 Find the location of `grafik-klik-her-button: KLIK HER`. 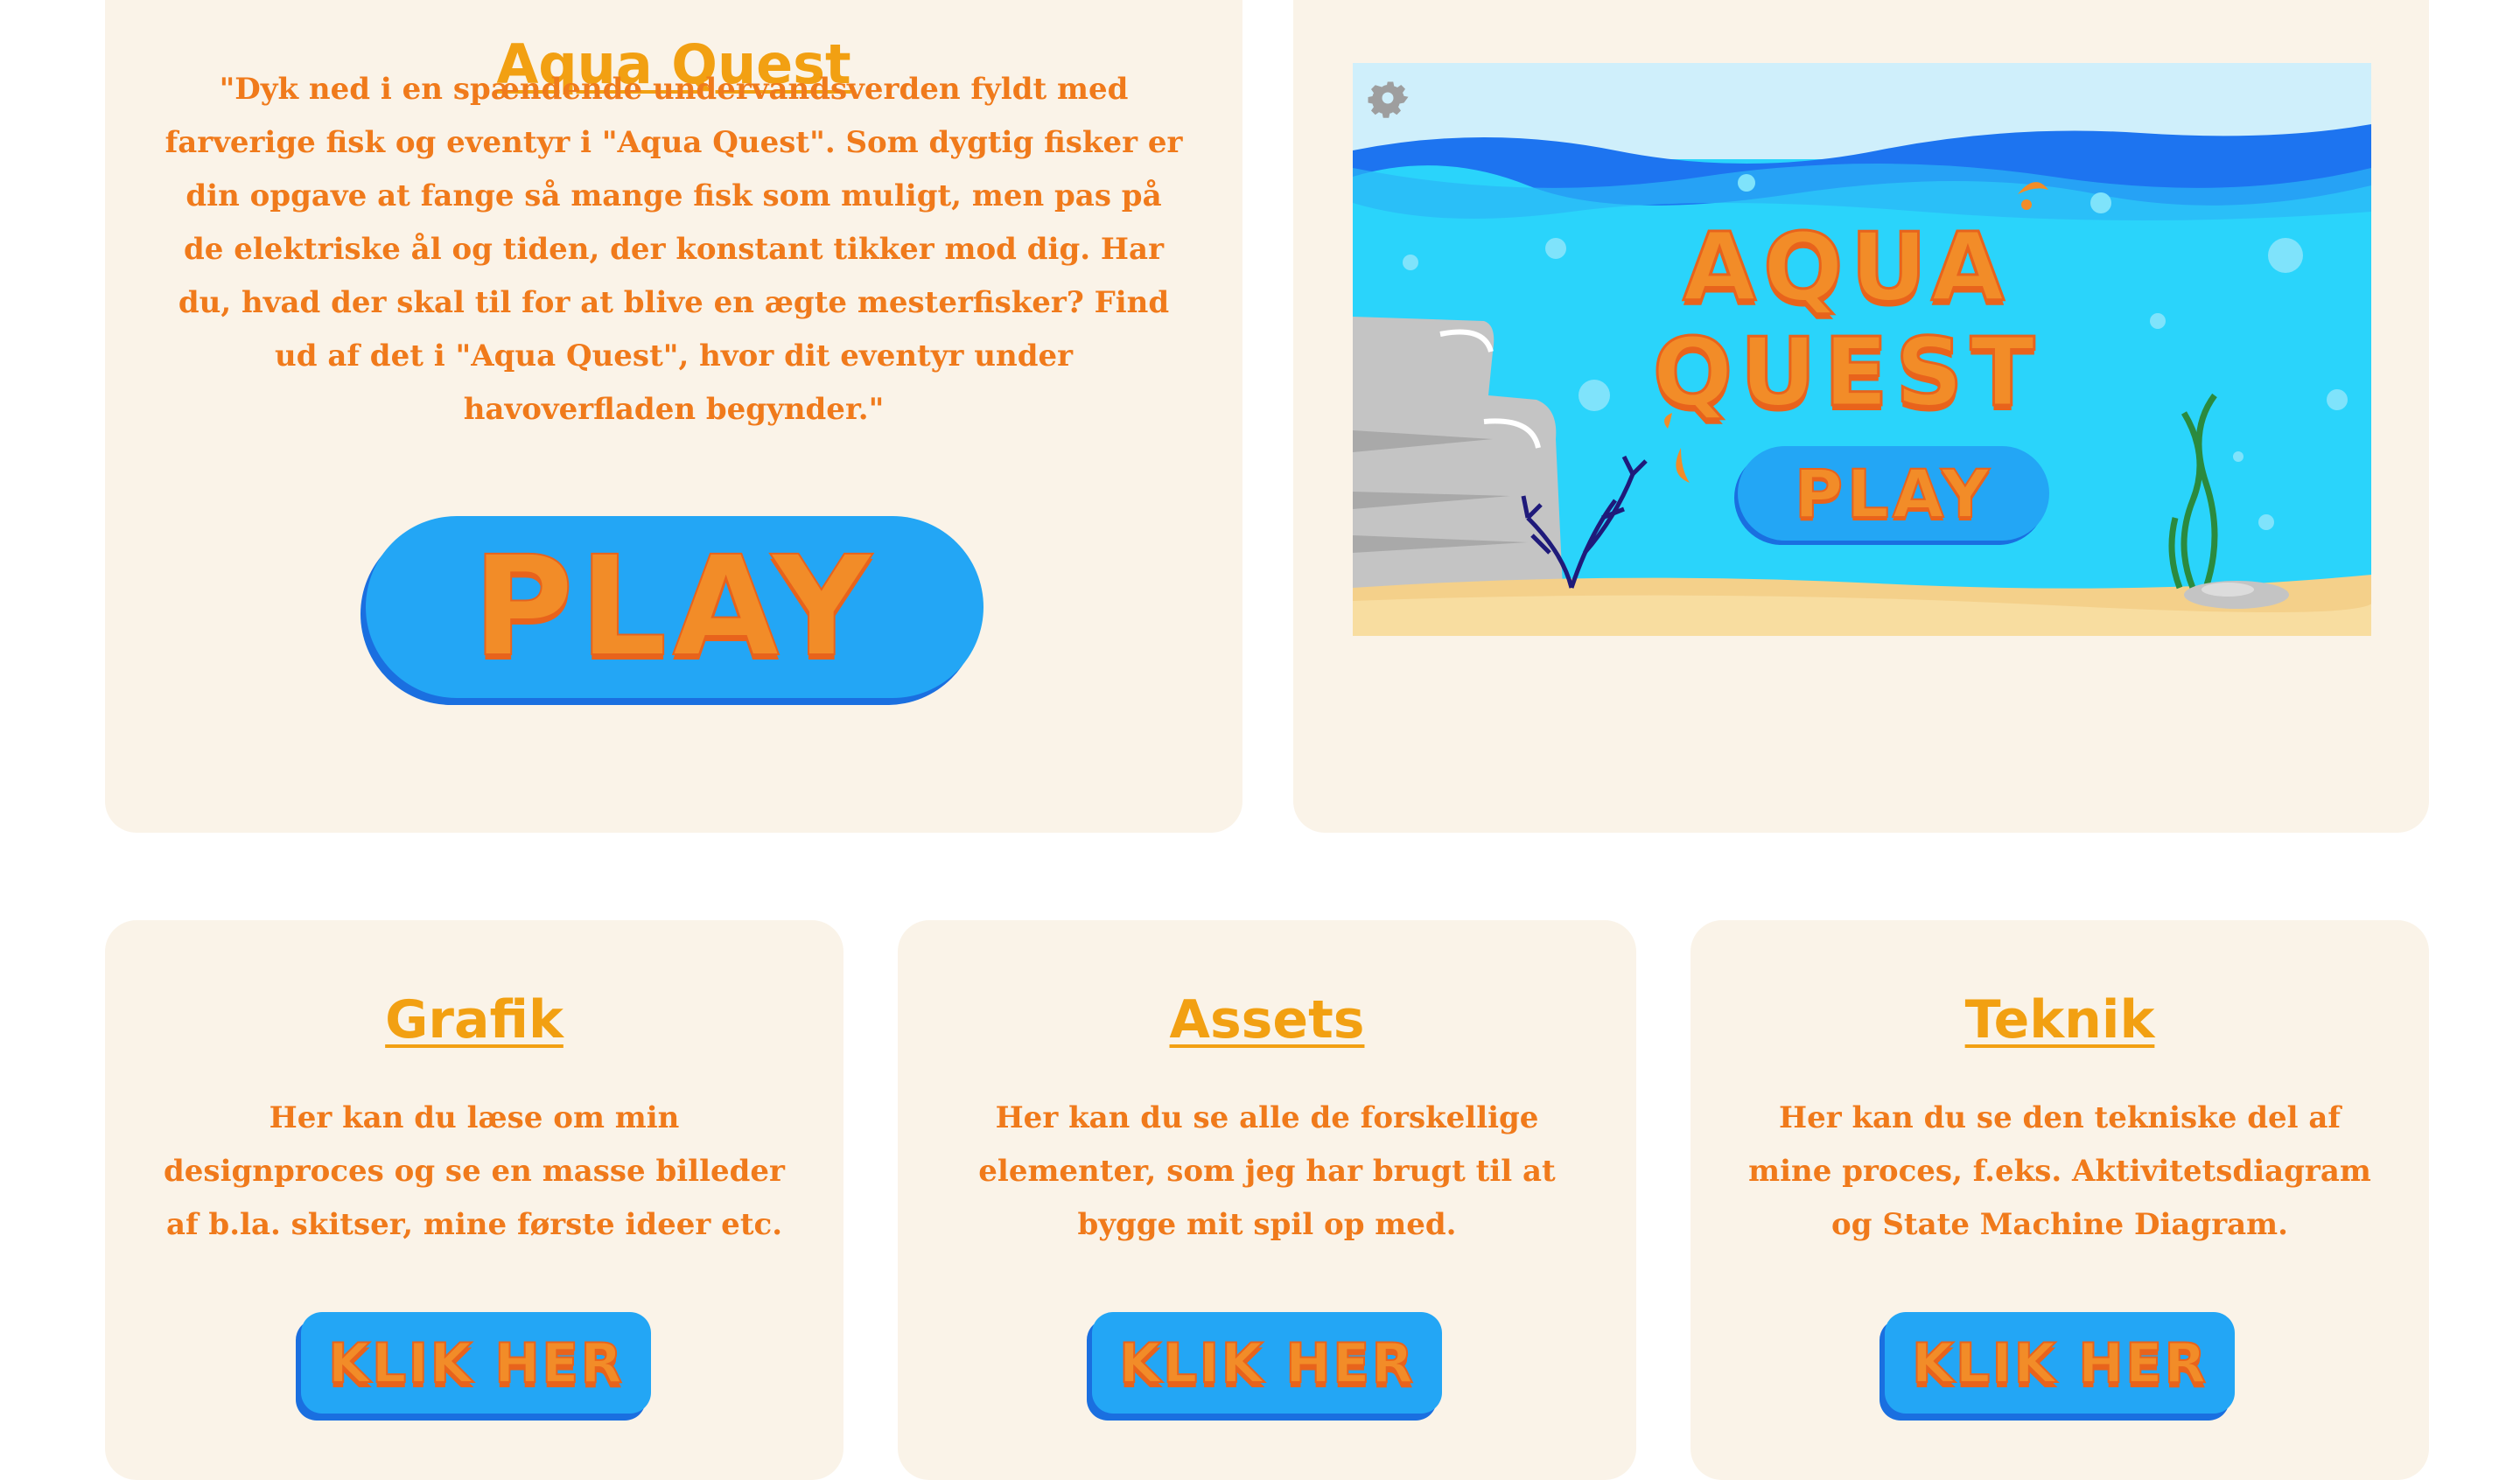

grafik-klik-her-button: KLIK HER is located at coordinates (476, 1363).